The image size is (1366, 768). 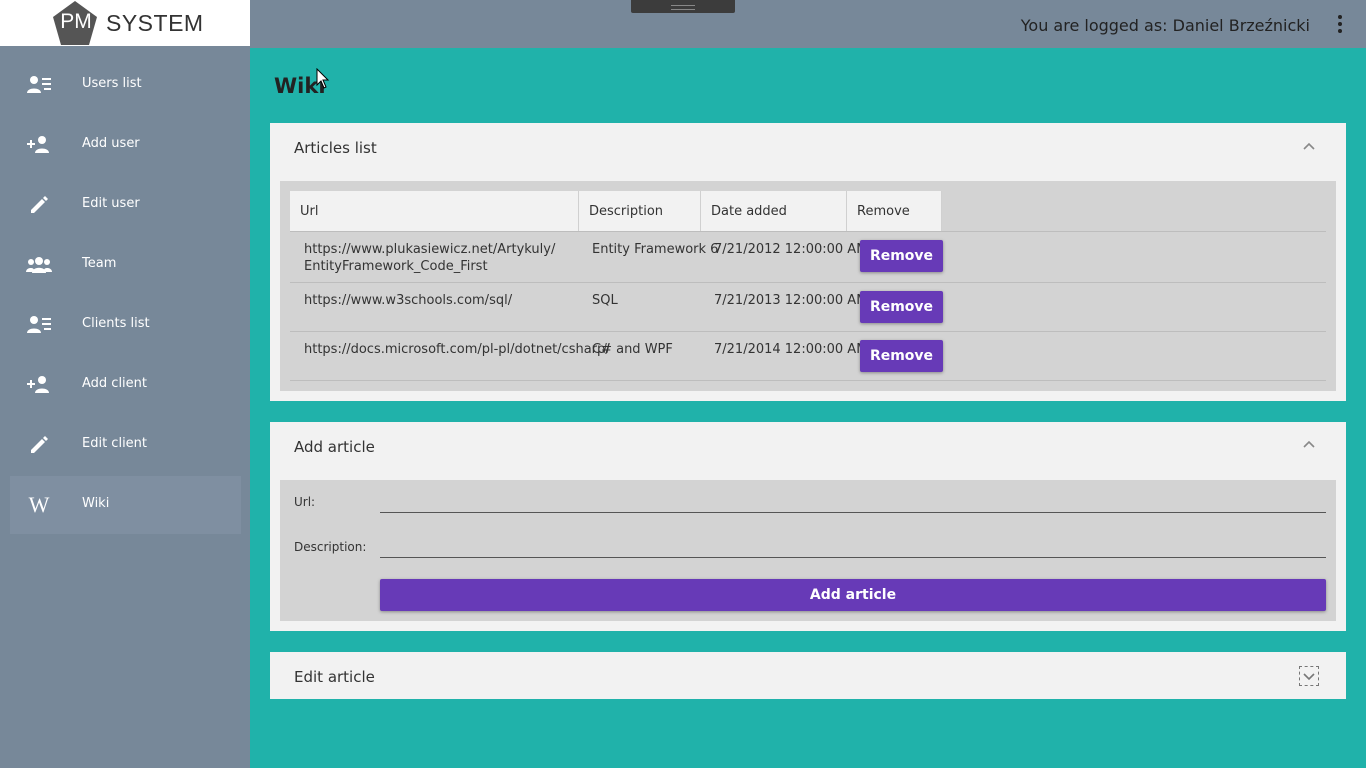 What do you see at coordinates (434, 211) in the screenshot?
I see `column-header-url: Url` at bounding box center [434, 211].